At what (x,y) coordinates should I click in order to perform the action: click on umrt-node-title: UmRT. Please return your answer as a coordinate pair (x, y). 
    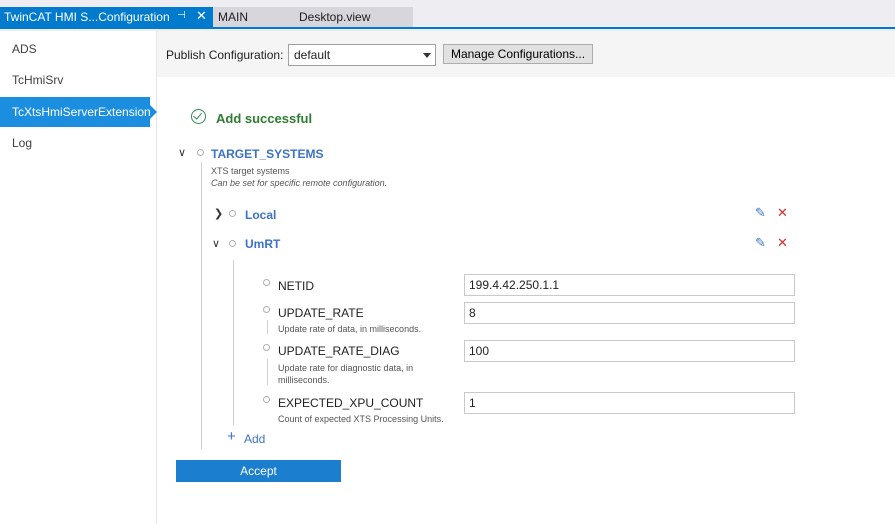
    Looking at the image, I should click on (262, 244).